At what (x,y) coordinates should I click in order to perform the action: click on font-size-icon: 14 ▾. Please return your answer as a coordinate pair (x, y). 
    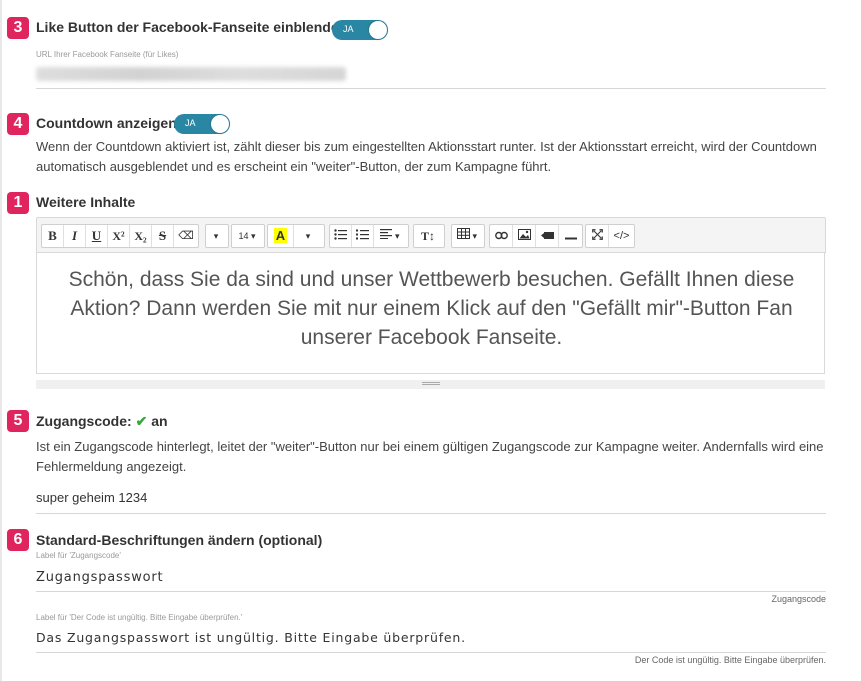
    Looking at the image, I should click on (247, 236).